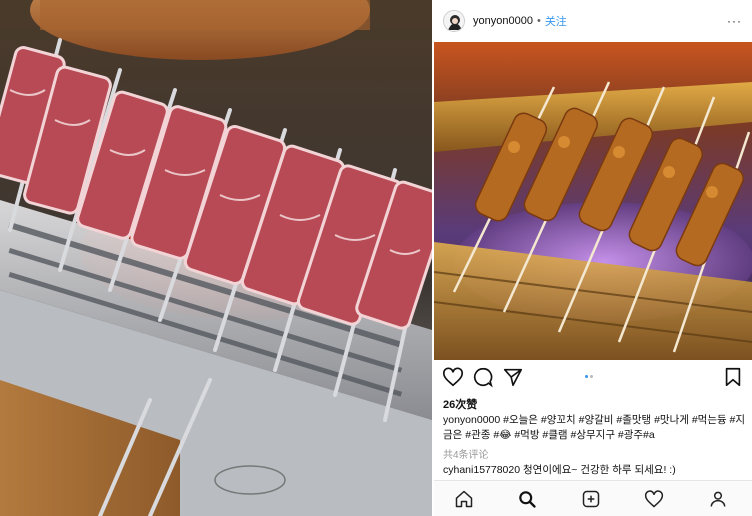 This screenshot has height=516, width=752. What do you see at coordinates (483, 377) in the screenshot?
I see `comment-icon` at bounding box center [483, 377].